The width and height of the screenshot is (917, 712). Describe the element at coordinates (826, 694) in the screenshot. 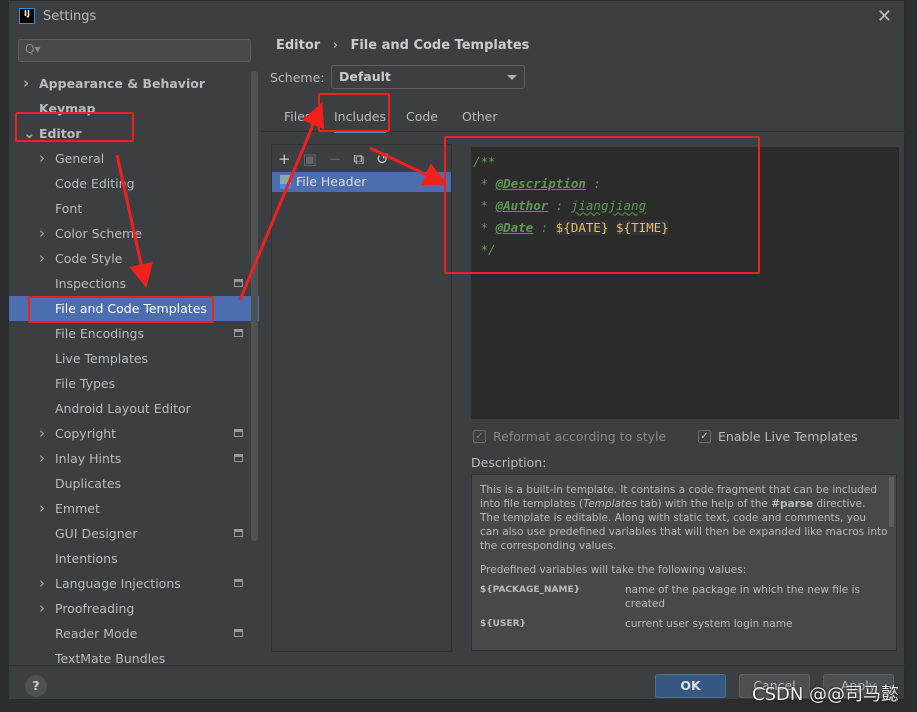

I see `watermark: CSDN @@司马懿` at that location.